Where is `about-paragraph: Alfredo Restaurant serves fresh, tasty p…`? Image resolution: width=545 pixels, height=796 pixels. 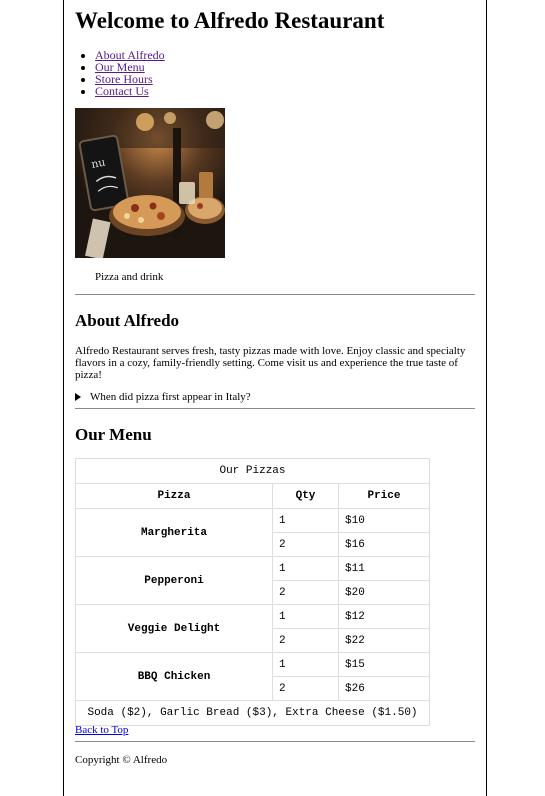 about-paragraph: Alfredo Restaurant serves fresh, tasty p… is located at coordinates (270, 363).